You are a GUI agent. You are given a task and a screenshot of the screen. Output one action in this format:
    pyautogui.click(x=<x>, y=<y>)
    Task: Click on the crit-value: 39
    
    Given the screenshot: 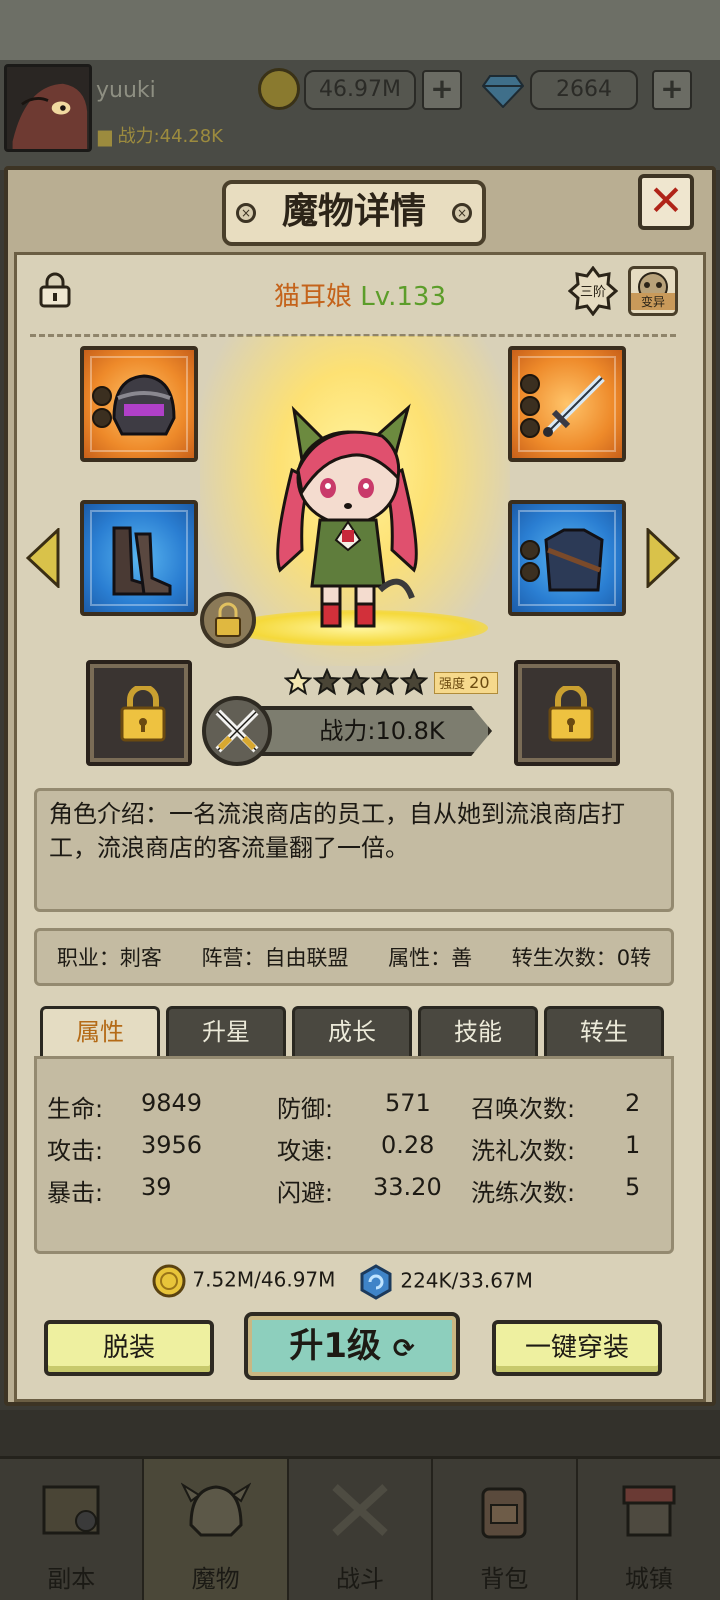 What is the action you would take?
    pyautogui.click(x=156, y=1187)
    